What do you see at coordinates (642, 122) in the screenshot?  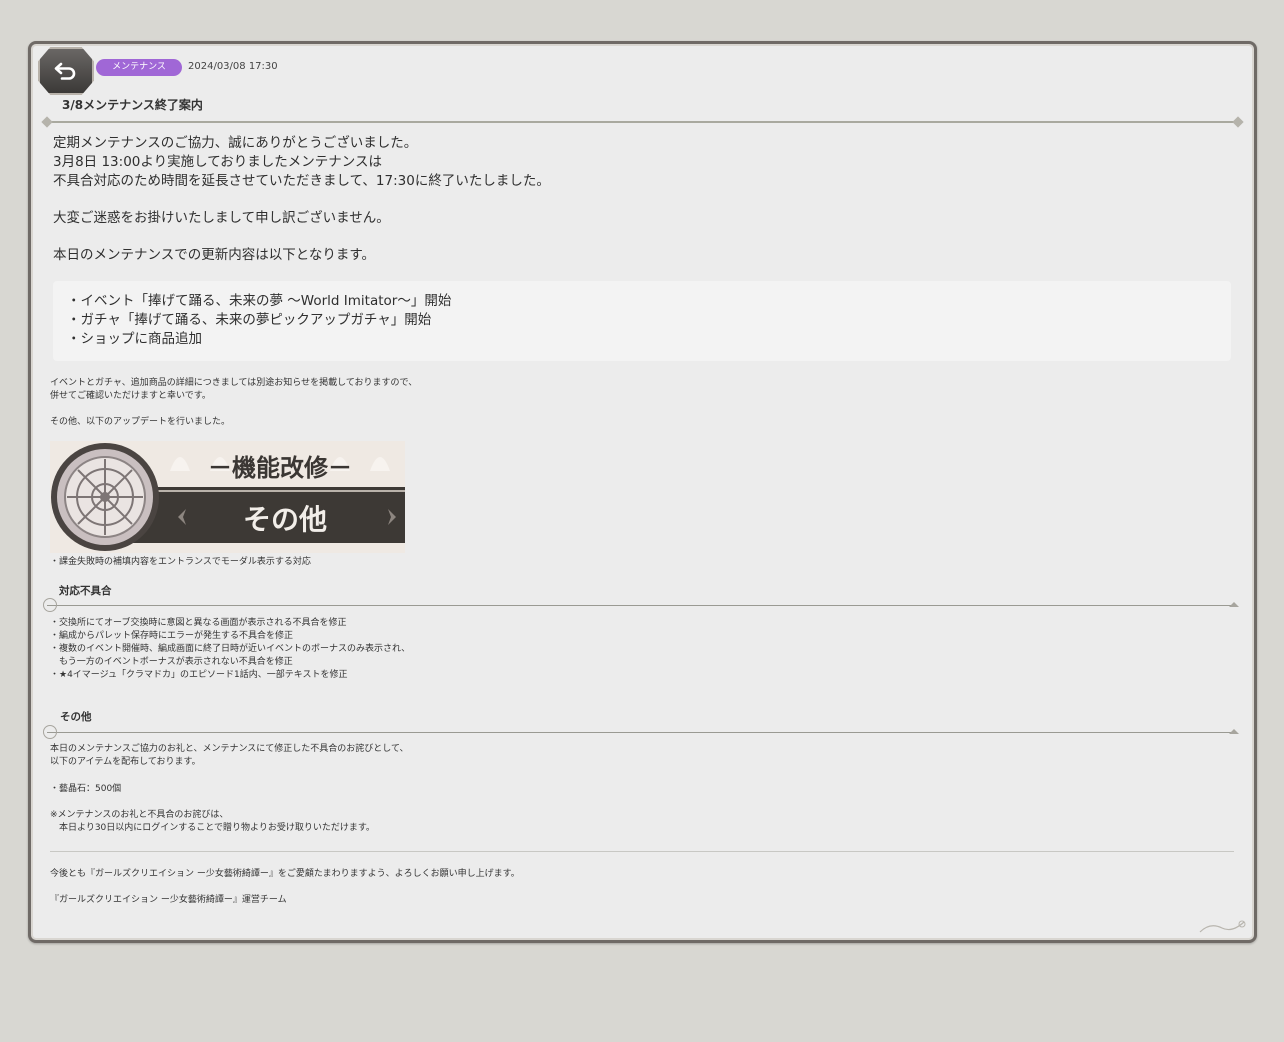 I see `title-divider` at bounding box center [642, 122].